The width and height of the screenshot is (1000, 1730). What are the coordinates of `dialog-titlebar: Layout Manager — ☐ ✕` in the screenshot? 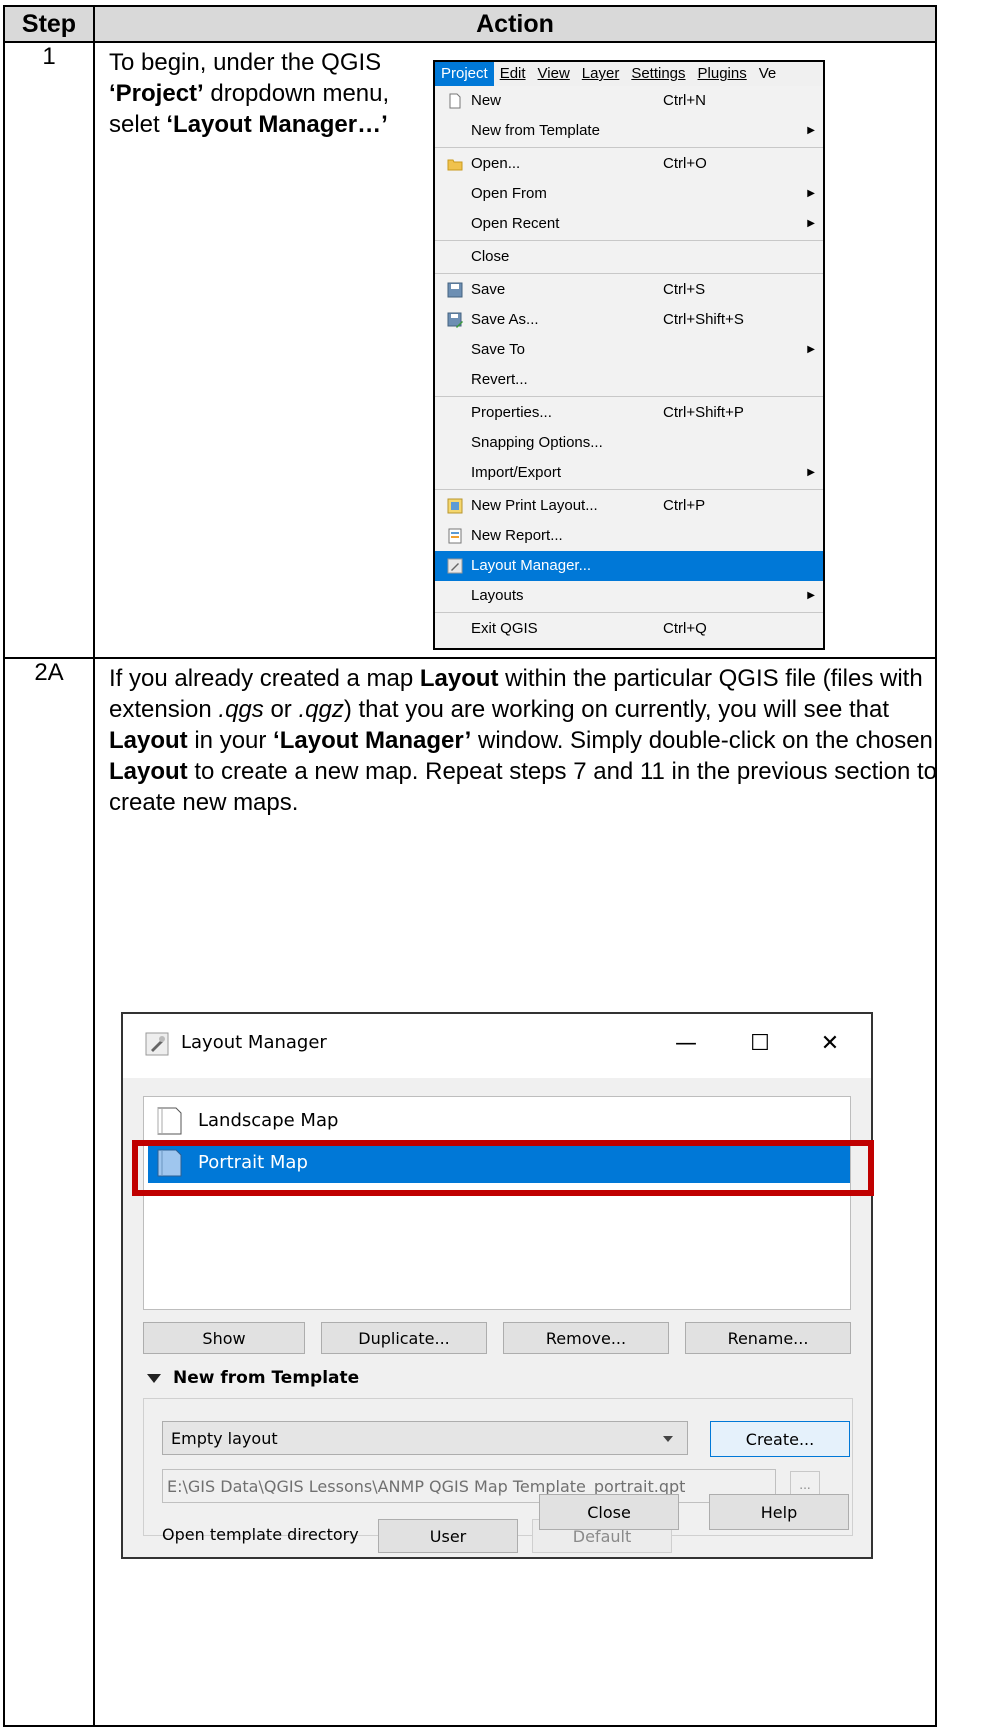 It's located at (497, 1046).